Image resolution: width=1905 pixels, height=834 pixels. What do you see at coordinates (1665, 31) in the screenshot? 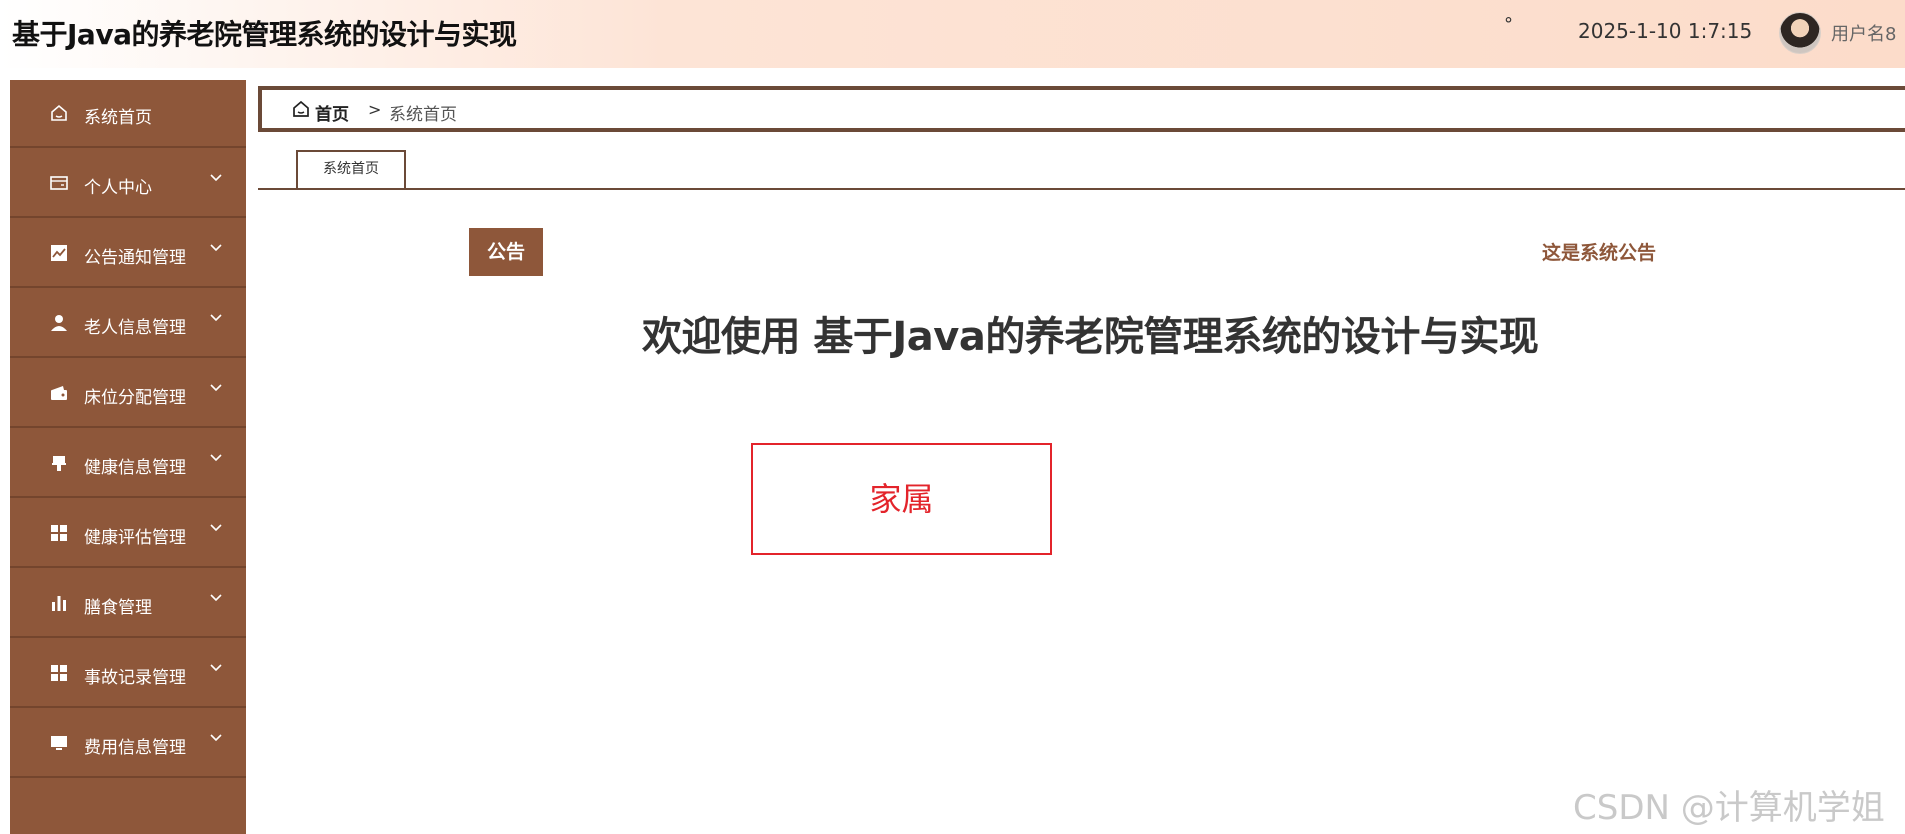
I see `datetime-display: 2025-1-10 1:7:15` at bounding box center [1665, 31].